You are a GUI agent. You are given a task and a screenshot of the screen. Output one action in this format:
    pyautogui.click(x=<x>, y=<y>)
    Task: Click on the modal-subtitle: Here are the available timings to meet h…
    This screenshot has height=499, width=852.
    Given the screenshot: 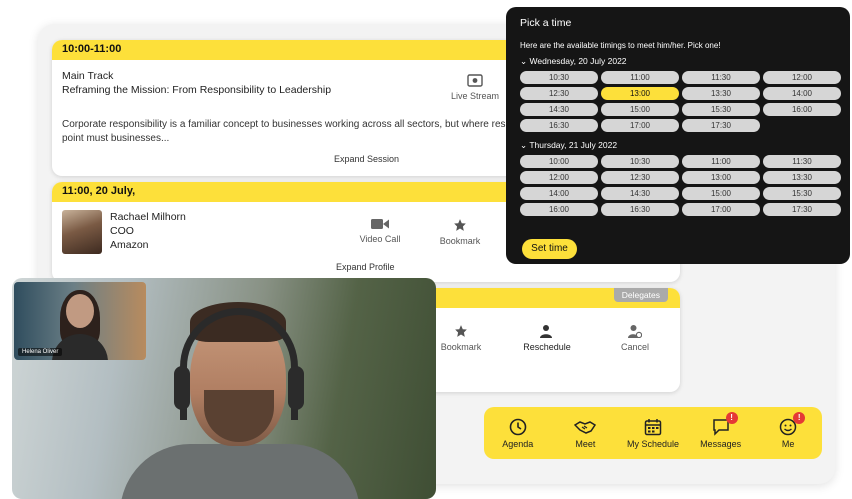 What is the action you would take?
    pyautogui.click(x=620, y=45)
    